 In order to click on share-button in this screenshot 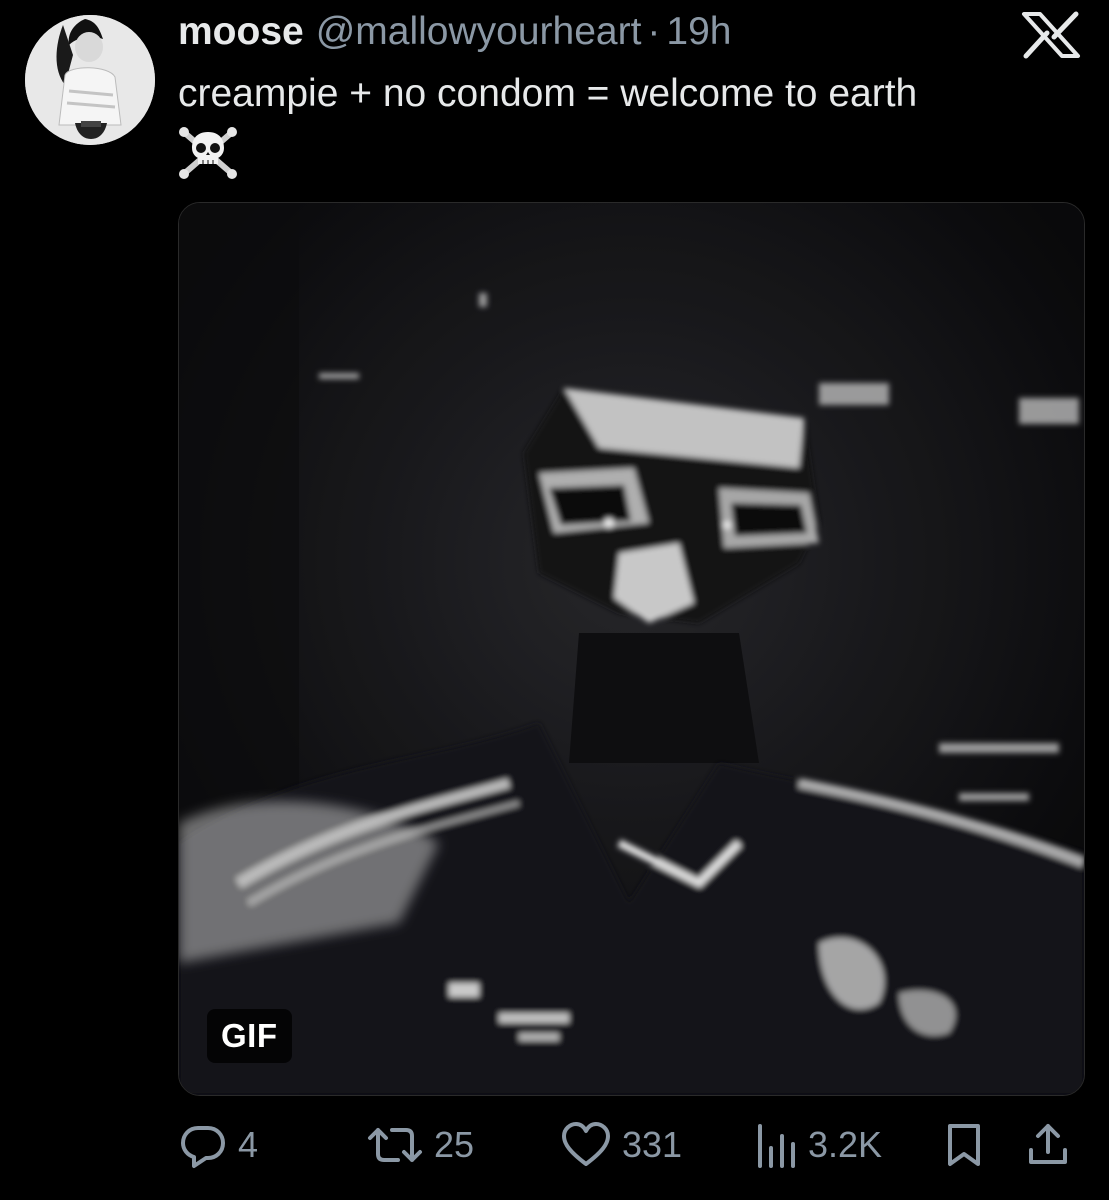, I will do `click(1053, 1145)`.